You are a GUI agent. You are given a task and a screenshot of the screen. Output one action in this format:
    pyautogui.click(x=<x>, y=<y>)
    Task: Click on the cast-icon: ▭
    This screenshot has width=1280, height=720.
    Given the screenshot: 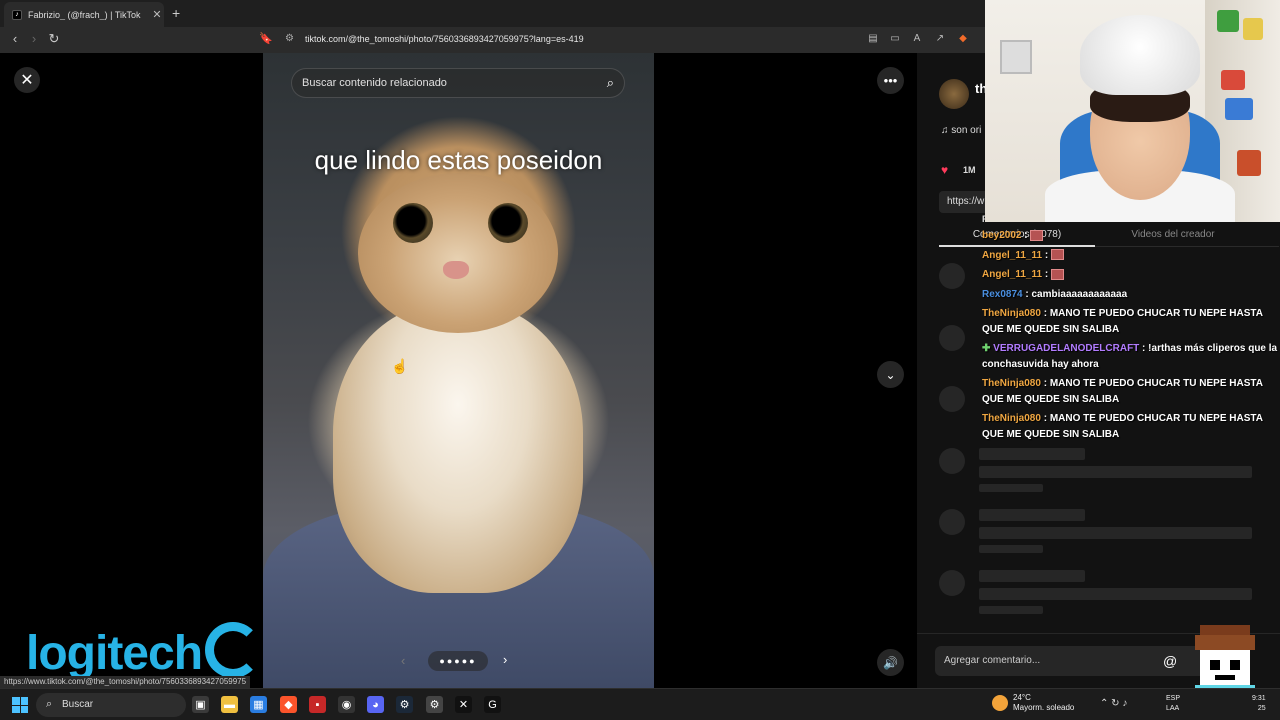 What is the action you would take?
    pyautogui.click(x=895, y=40)
    